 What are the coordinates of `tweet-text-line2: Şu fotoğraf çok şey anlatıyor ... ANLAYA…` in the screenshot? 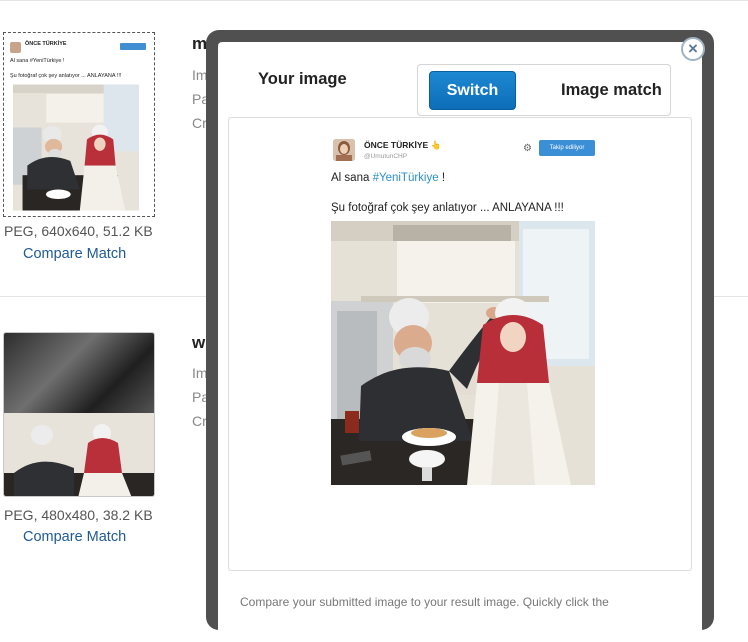 It's located at (447, 208).